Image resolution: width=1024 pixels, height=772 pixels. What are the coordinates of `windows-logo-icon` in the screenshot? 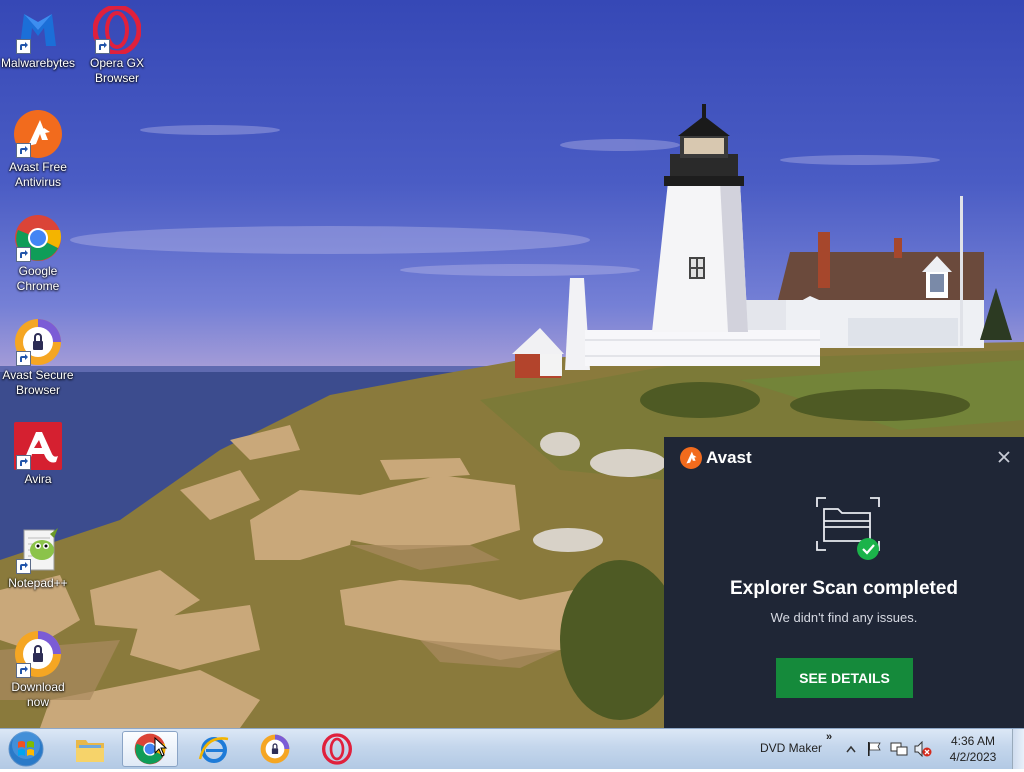 It's located at (26, 749).